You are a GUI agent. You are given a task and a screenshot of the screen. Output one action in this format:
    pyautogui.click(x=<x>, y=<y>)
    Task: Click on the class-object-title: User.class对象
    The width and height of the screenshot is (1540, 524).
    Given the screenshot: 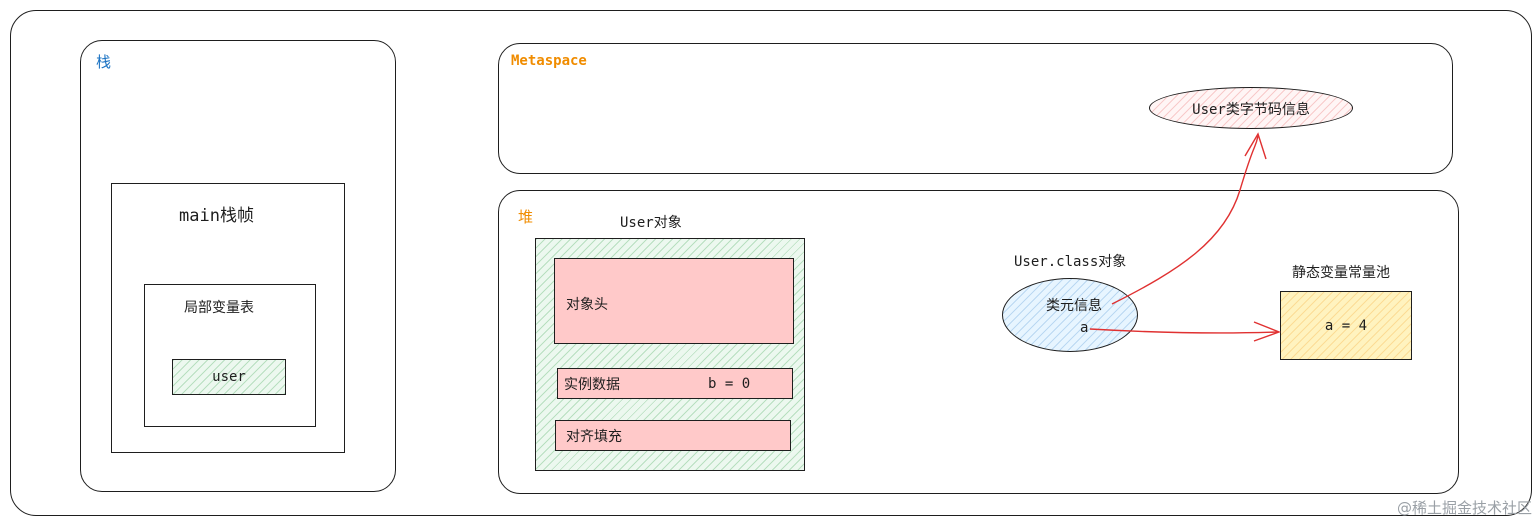 What is the action you would take?
    pyautogui.click(x=1070, y=262)
    